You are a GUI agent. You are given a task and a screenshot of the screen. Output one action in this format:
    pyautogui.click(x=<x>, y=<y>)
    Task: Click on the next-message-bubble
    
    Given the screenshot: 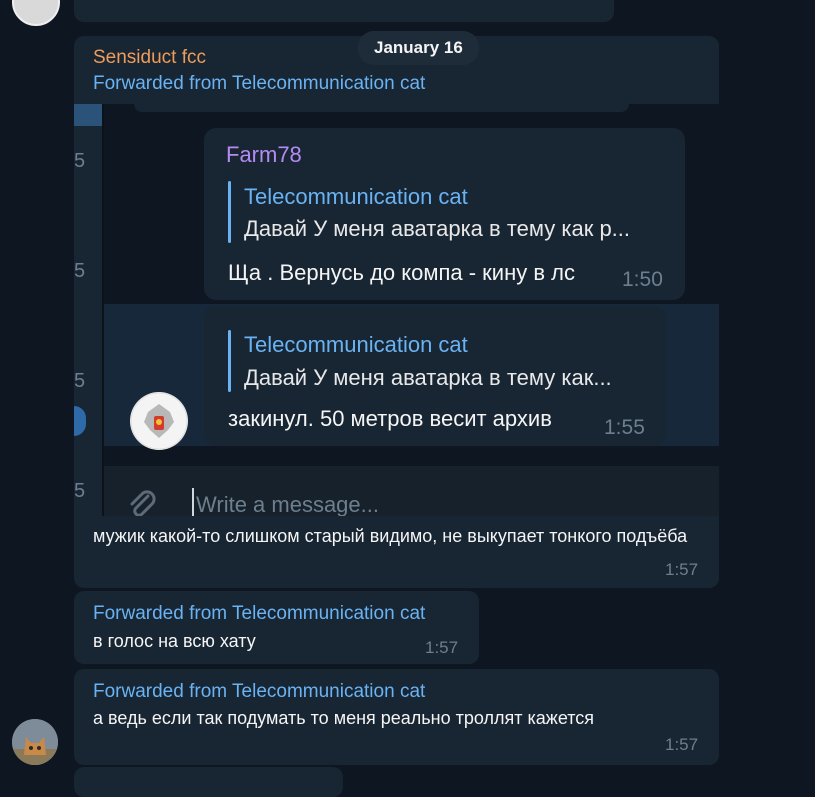 What is the action you would take?
    pyautogui.click(x=208, y=782)
    